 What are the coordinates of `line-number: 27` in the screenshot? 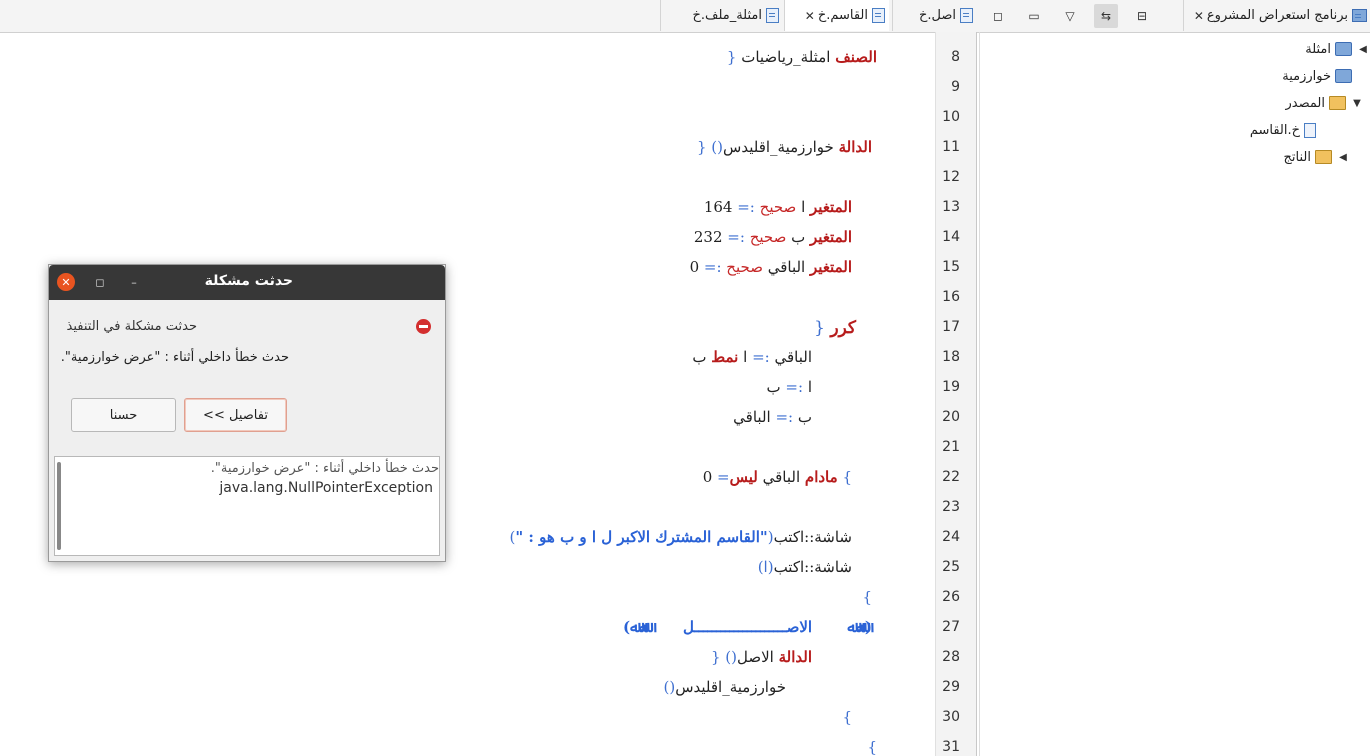 It's located at (951, 627).